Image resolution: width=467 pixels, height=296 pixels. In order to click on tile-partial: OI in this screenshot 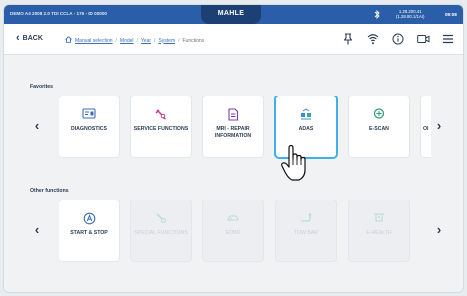, I will do `click(426, 126)`.